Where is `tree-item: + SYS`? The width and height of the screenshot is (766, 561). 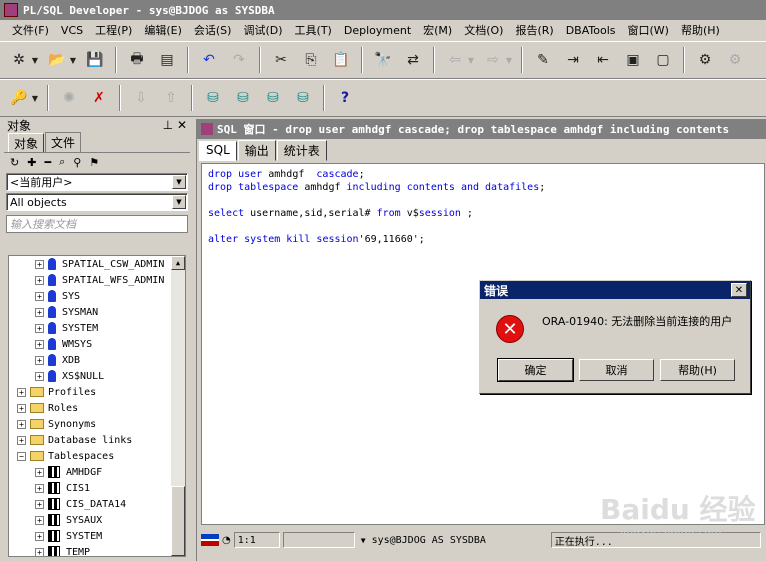
tree-item: + SYS is located at coordinates (97, 296).